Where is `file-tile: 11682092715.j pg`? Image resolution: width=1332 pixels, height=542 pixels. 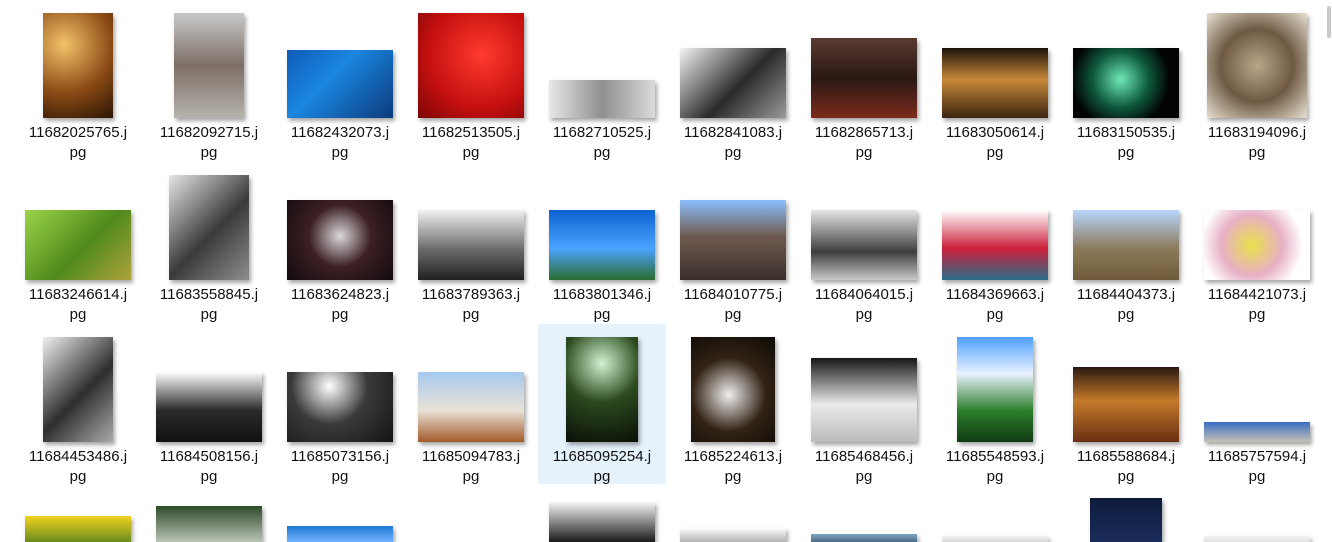
file-tile: 11682092715.j pg is located at coordinates (209, 80).